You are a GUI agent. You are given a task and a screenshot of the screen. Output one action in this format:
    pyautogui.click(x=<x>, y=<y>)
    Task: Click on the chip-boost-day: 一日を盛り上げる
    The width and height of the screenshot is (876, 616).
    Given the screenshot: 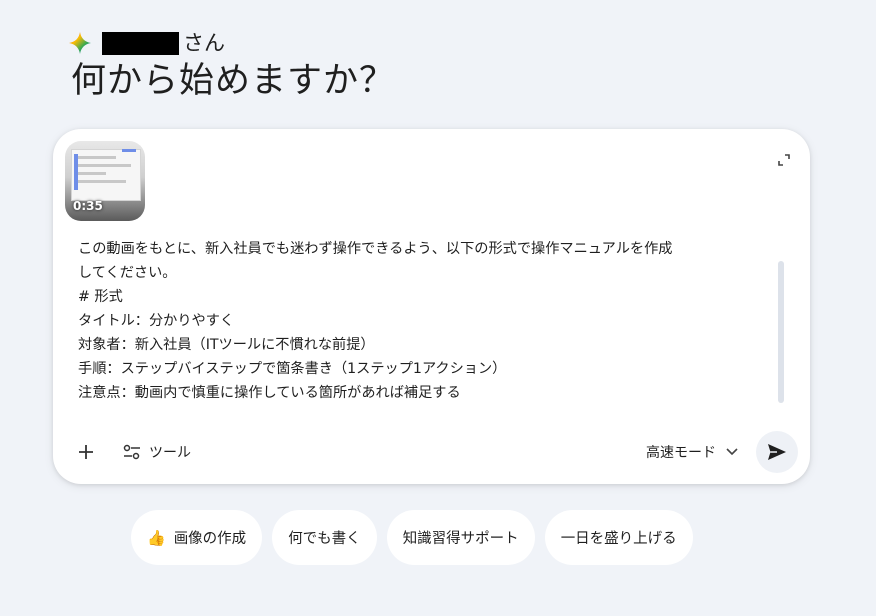 What is the action you would take?
    pyautogui.click(x=618, y=537)
    